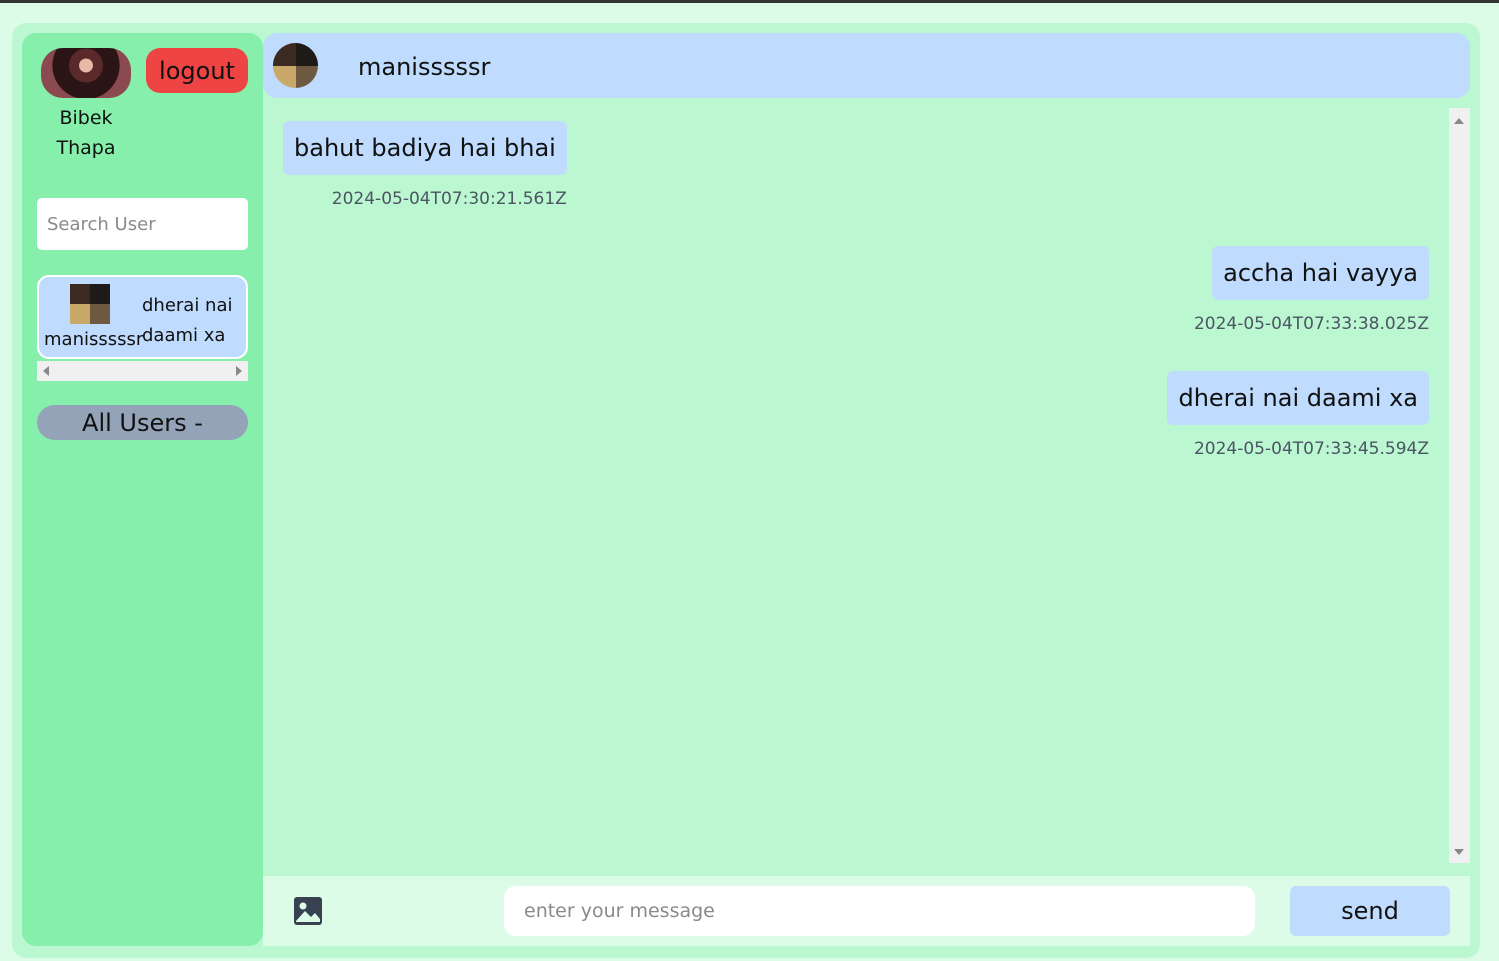 The image size is (1499, 961). I want to click on vertical-scrollbar, so click(1459, 485).